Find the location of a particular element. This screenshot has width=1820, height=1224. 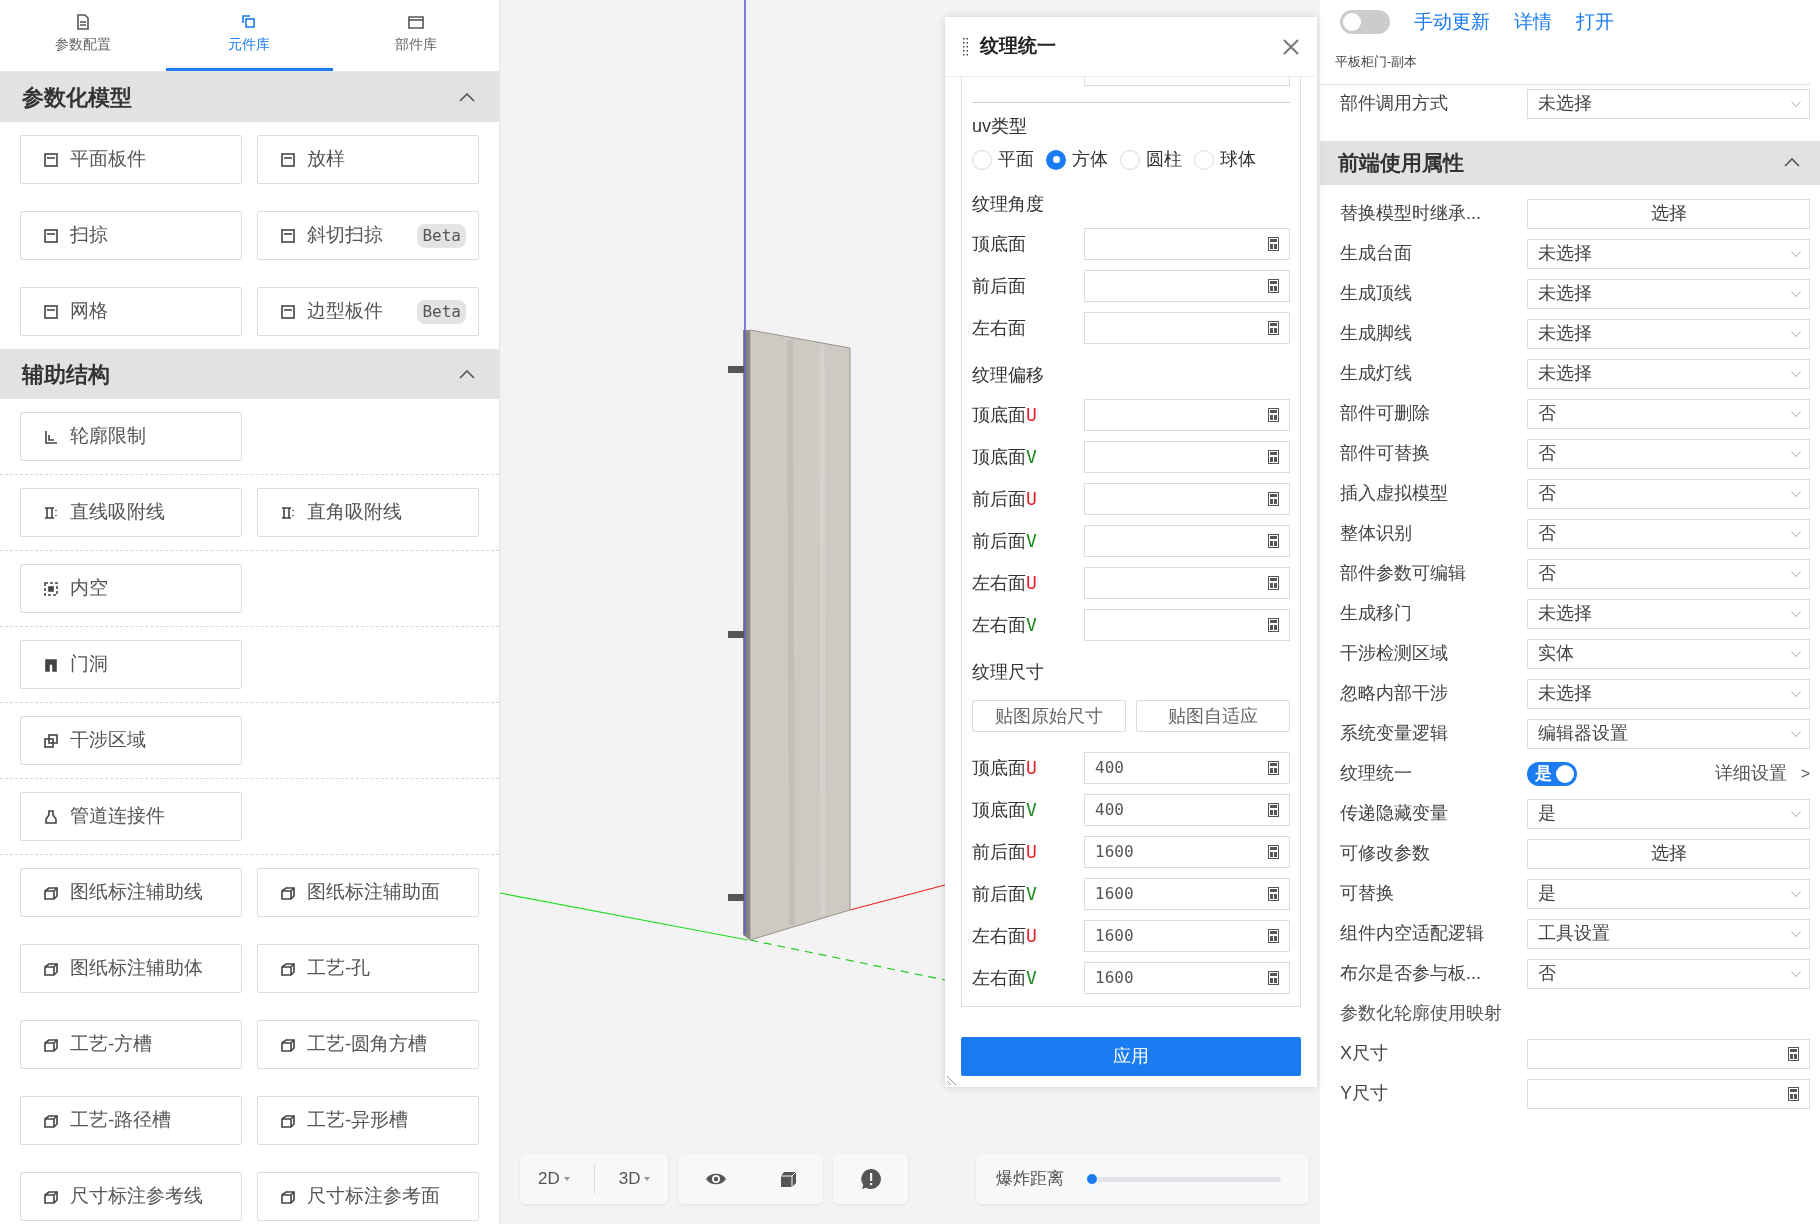

close-icon is located at coordinates (1291, 46).